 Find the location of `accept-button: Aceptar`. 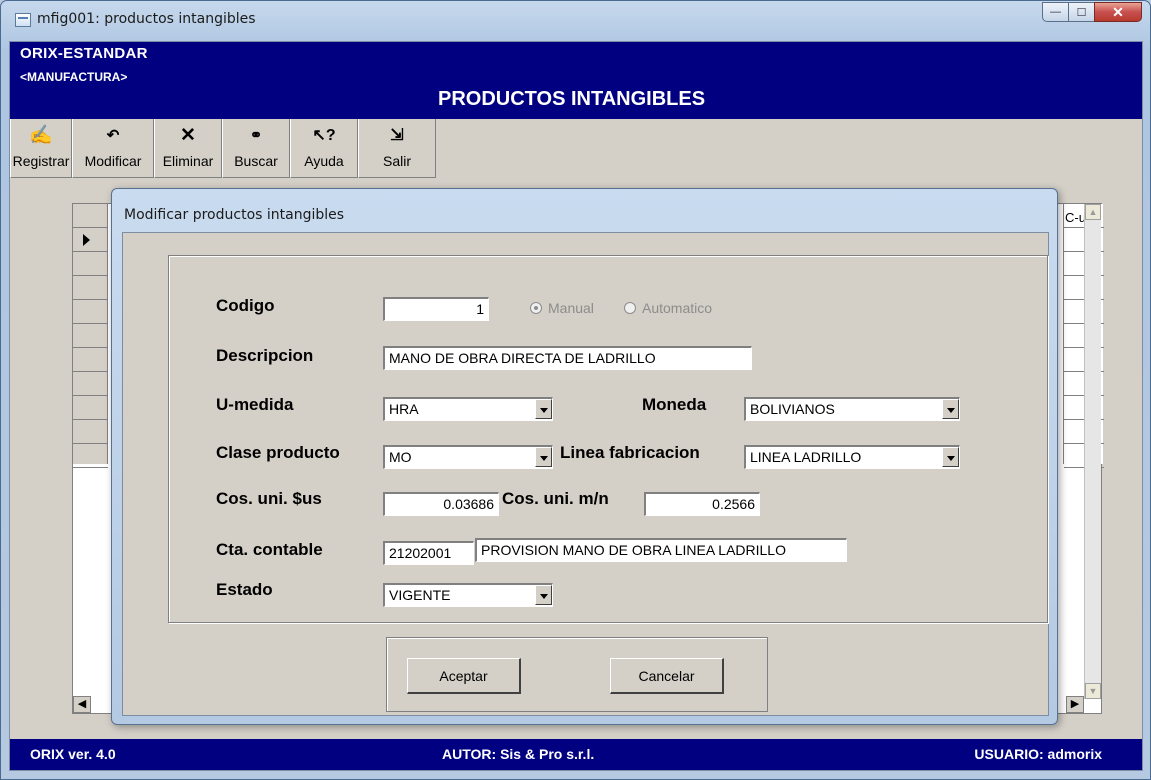

accept-button: Aceptar is located at coordinates (464, 676).